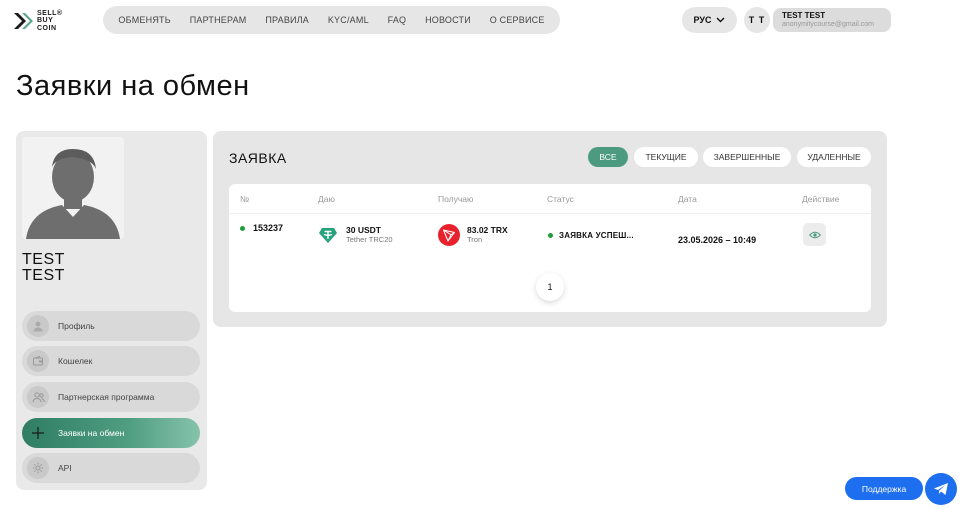  Describe the element at coordinates (804, 15) in the screenshot. I see `user-name: TEST TEST` at that location.